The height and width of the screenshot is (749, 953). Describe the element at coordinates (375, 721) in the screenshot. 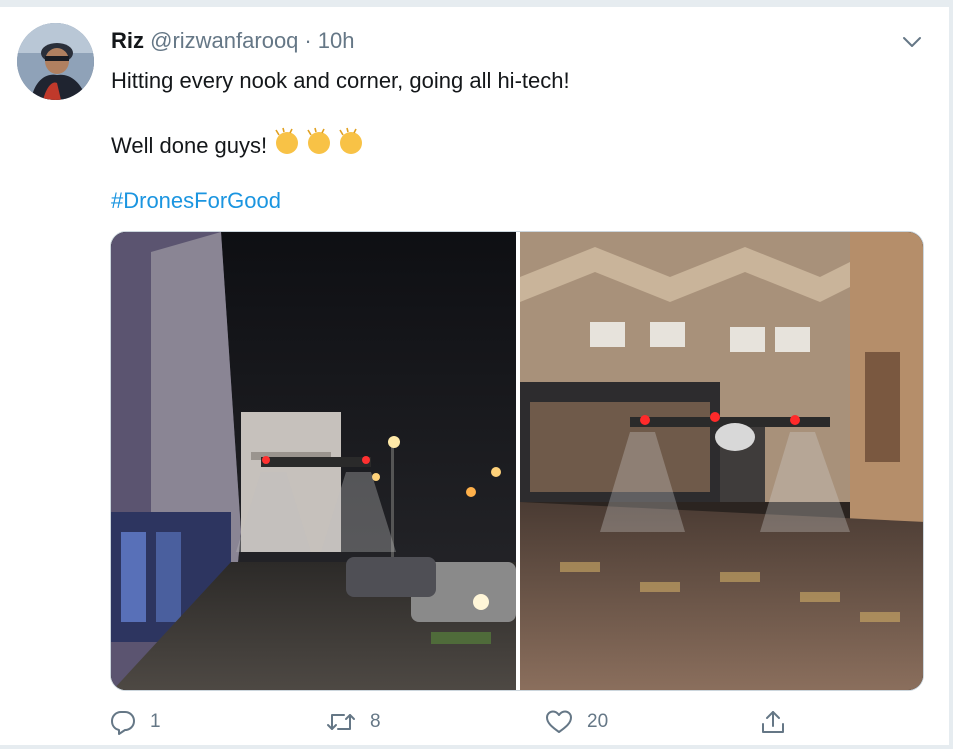

I see `retweet-count: 8` at that location.